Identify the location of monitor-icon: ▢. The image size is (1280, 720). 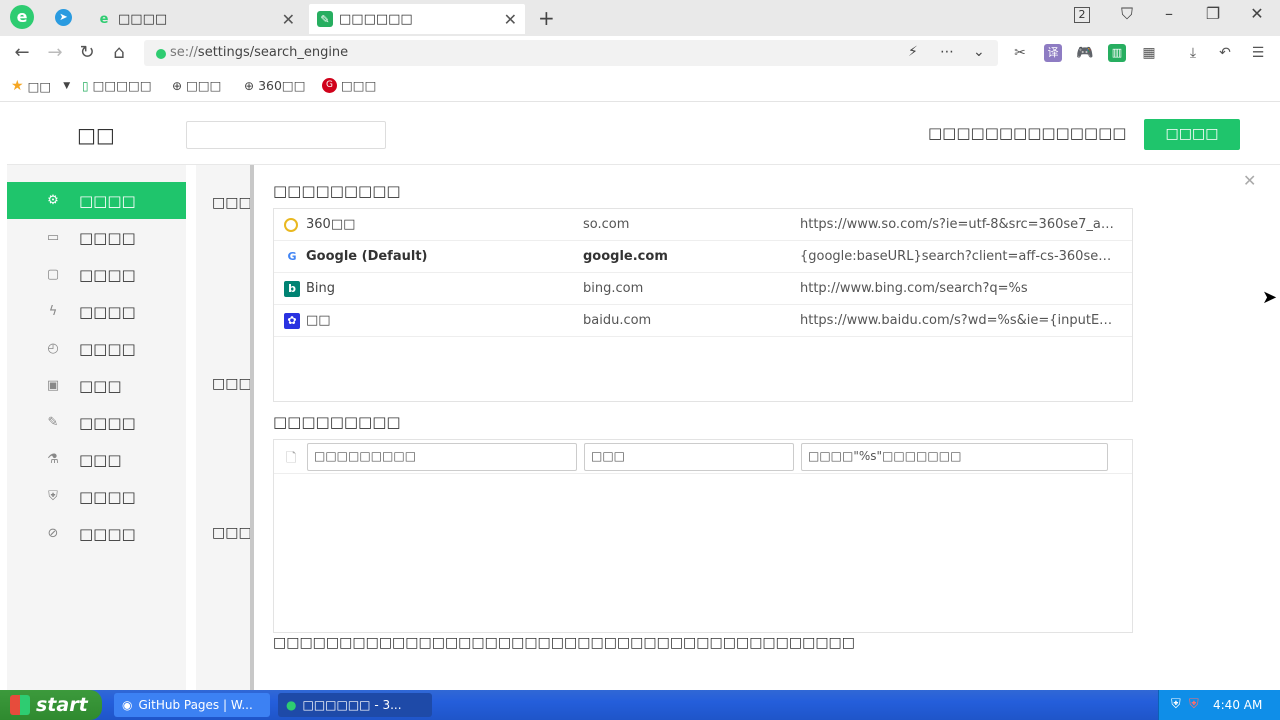
(53, 274).